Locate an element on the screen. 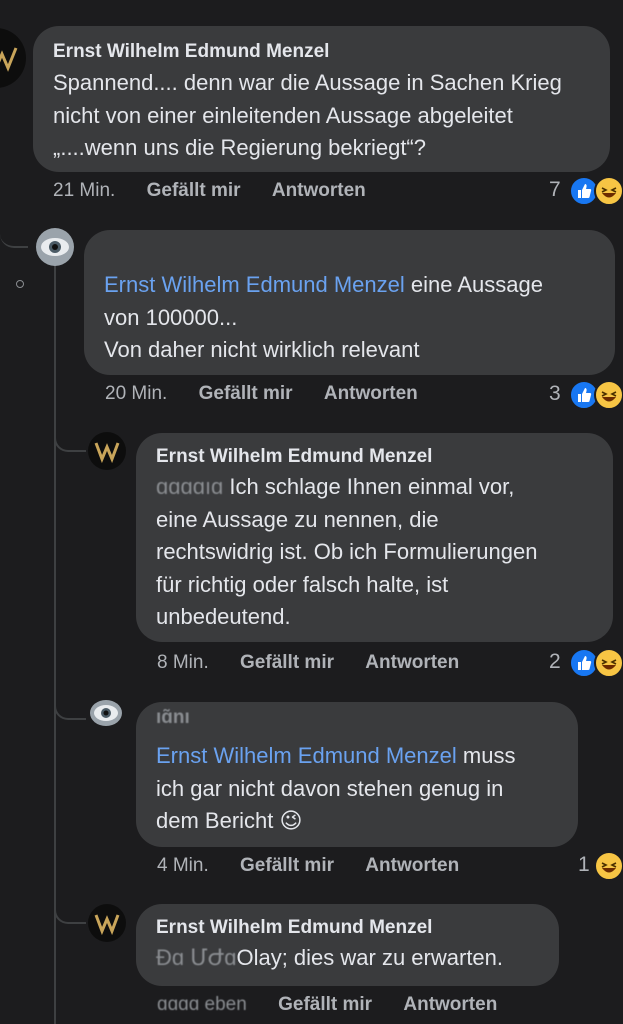 This screenshot has width=623, height=1024. comment-time: ɑɑɑɑ eben is located at coordinates (202, 1004).